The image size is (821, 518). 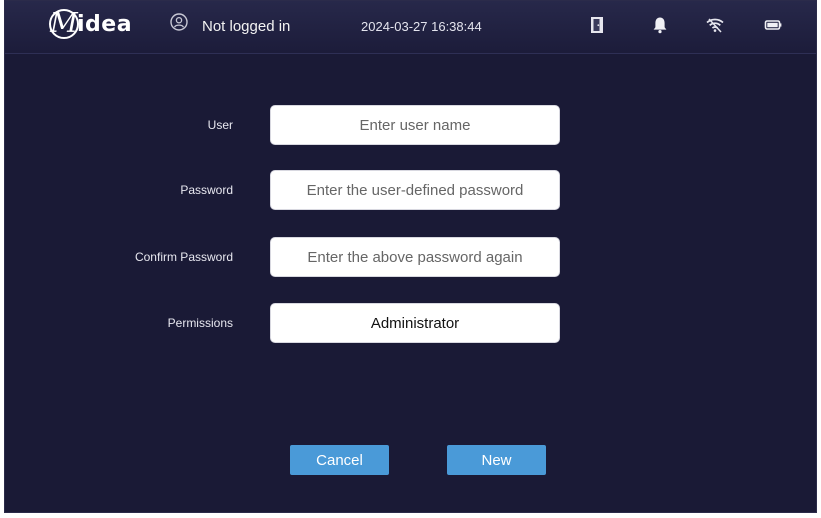 What do you see at coordinates (715, 25) in the screenshot?
I see `wifi-icon` at bounding box center [715, 25].